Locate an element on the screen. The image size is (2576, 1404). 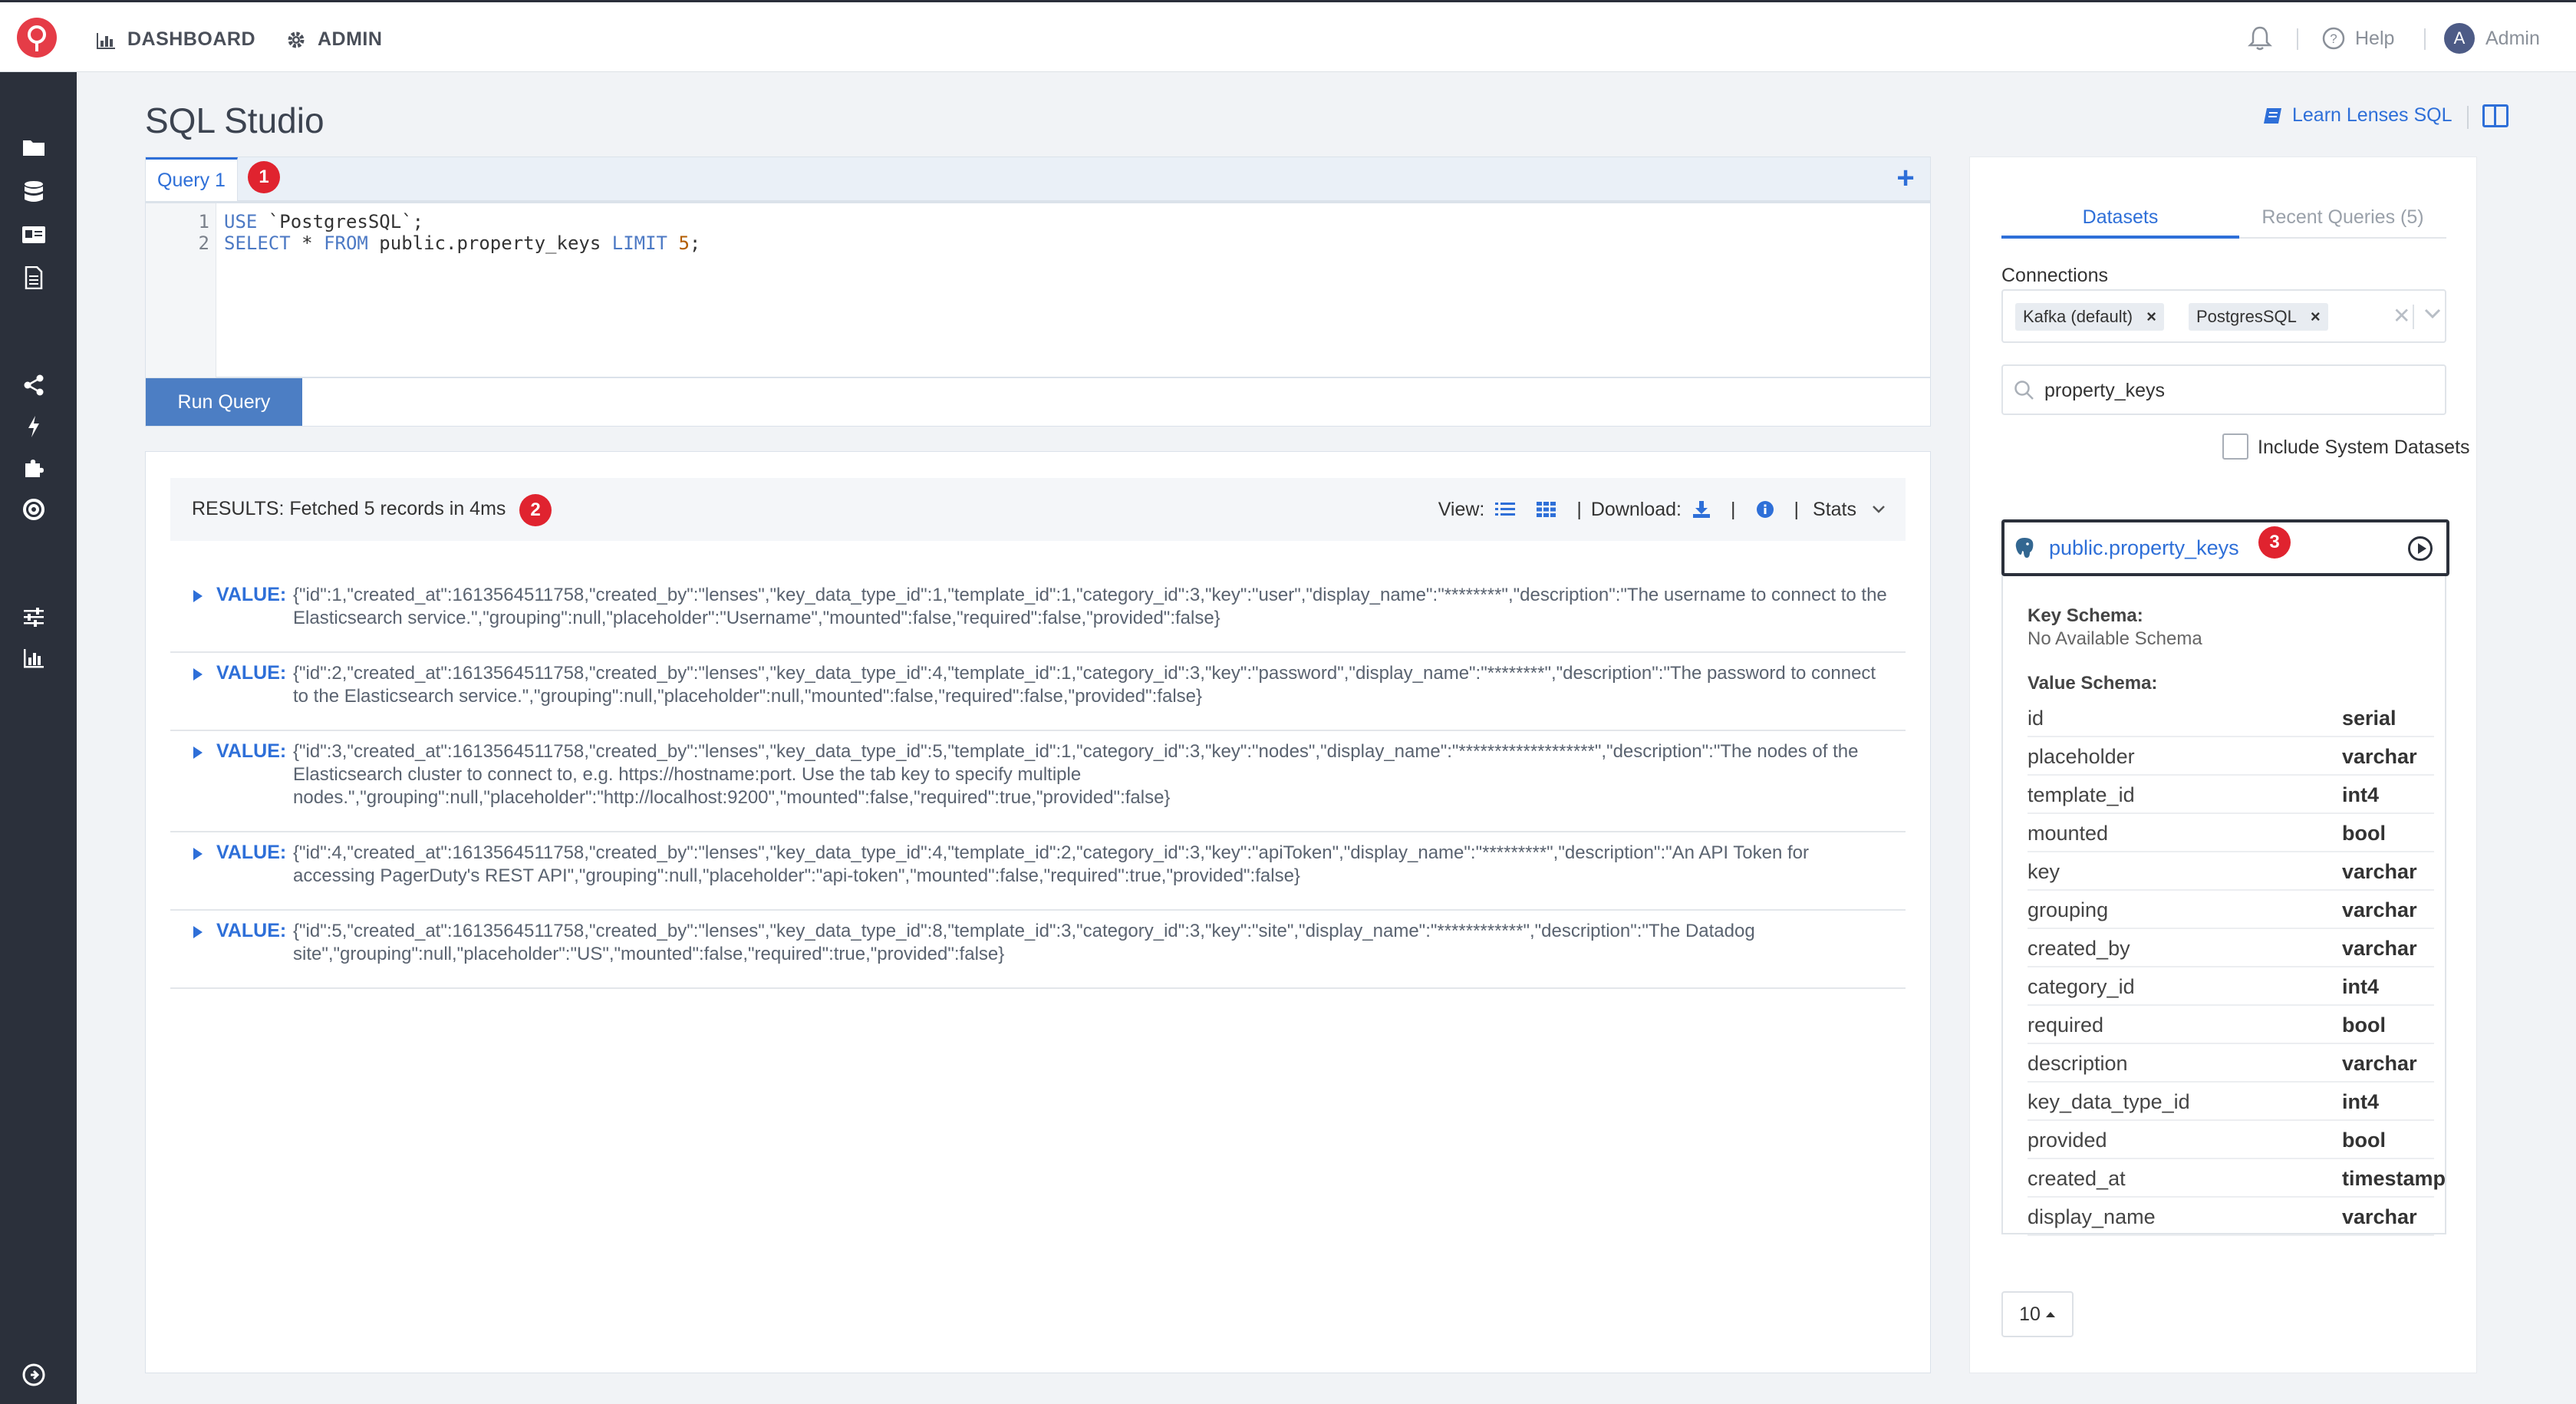
field-type: bool is located at coordinates (2364, 1140).